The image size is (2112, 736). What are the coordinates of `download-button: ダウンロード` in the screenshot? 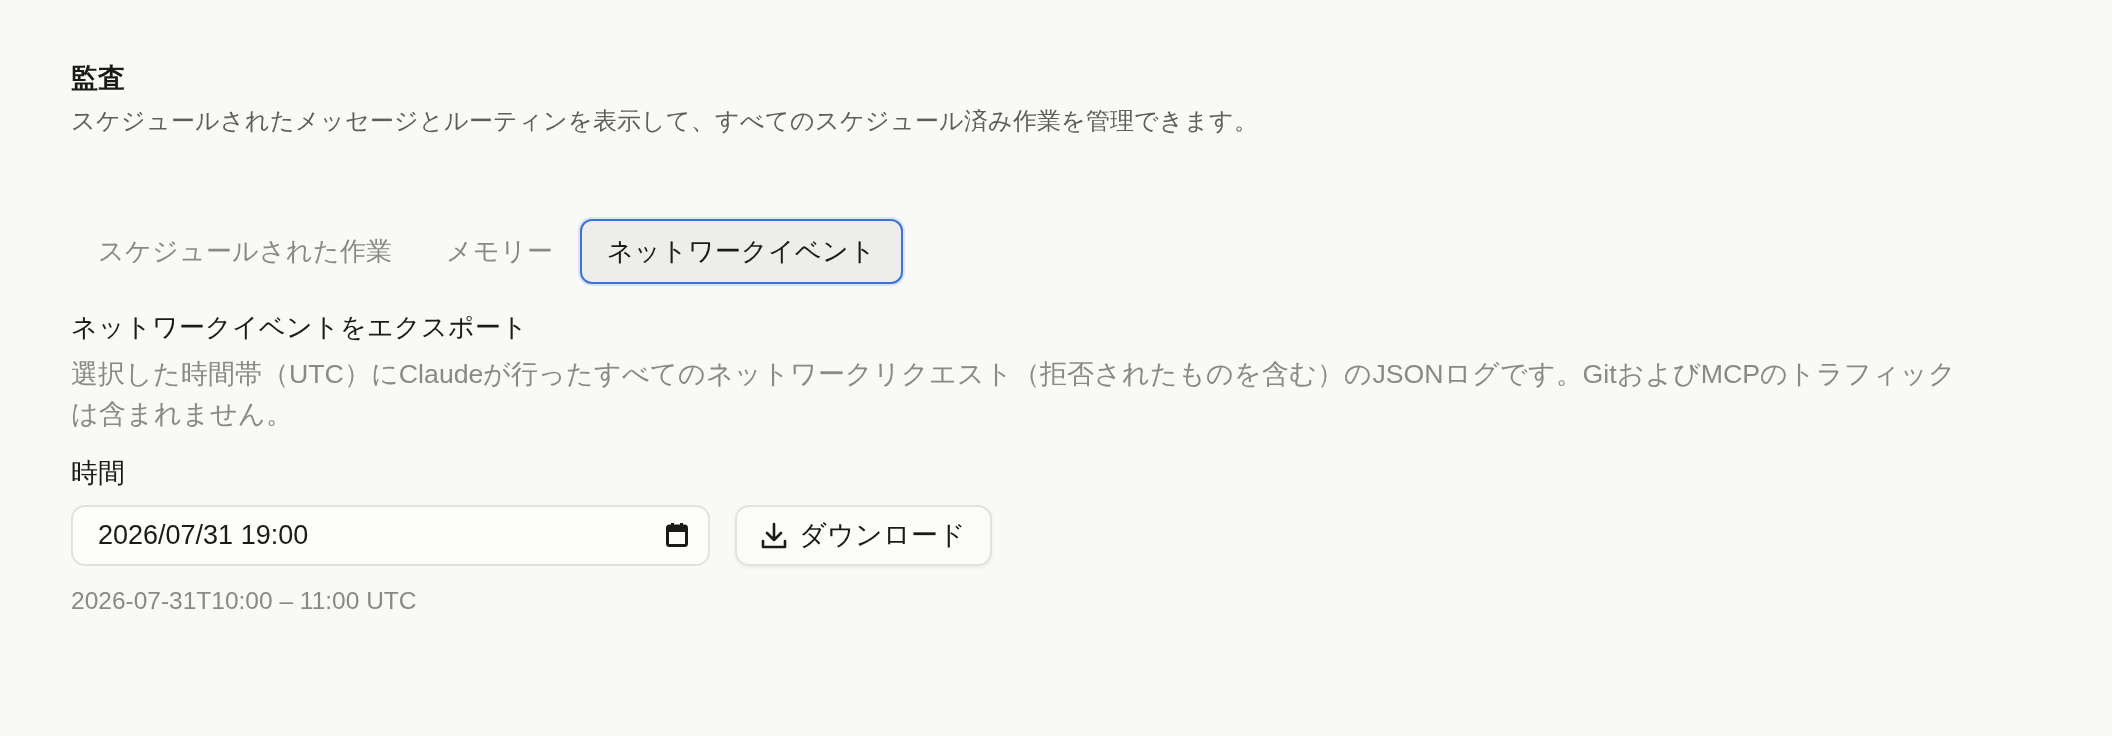 It's located at (863, 535).